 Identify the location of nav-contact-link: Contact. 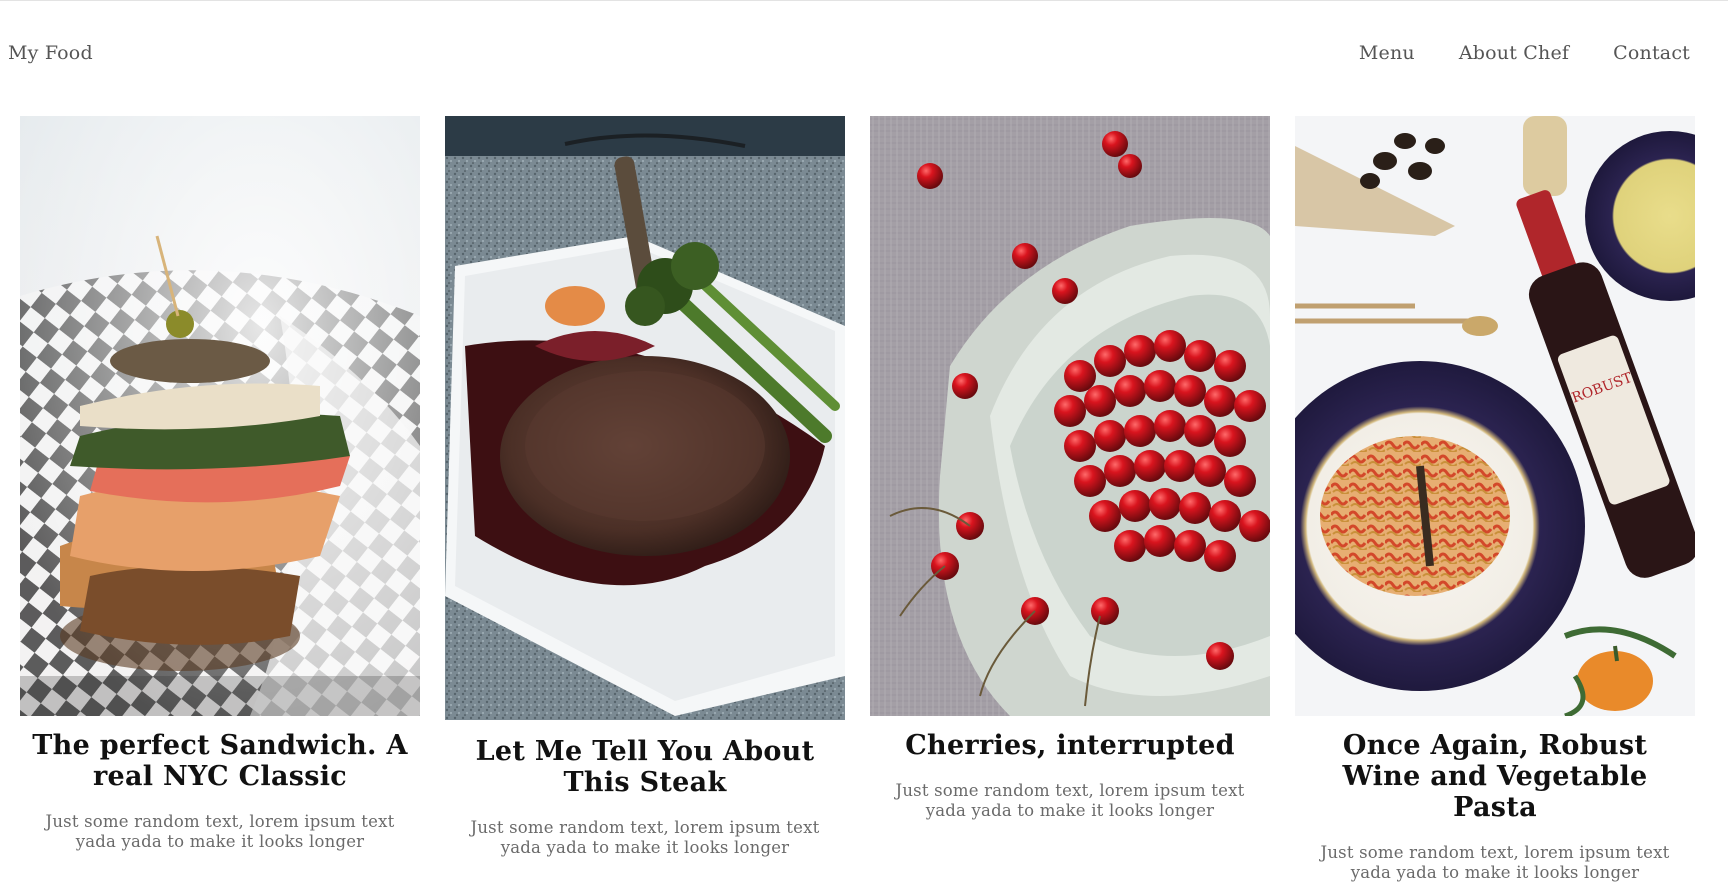
(1651, 53).